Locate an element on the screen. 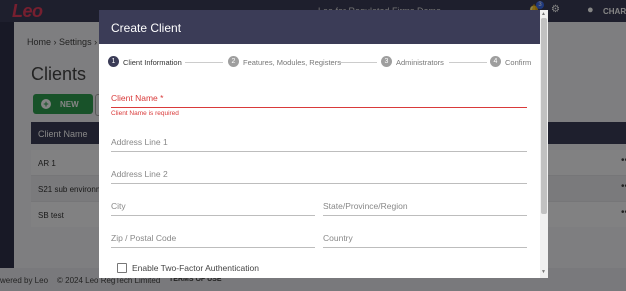 This screenshot has width=626, height=291. step-1-label: Client Information is located at coordinates (152, 62).